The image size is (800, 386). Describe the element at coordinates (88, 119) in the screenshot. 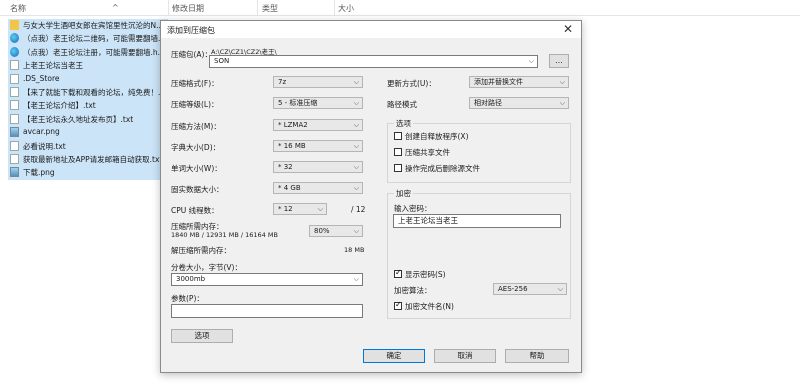

I see `list-item: 【老王论坛永久地址发布页】.txt` at that location.